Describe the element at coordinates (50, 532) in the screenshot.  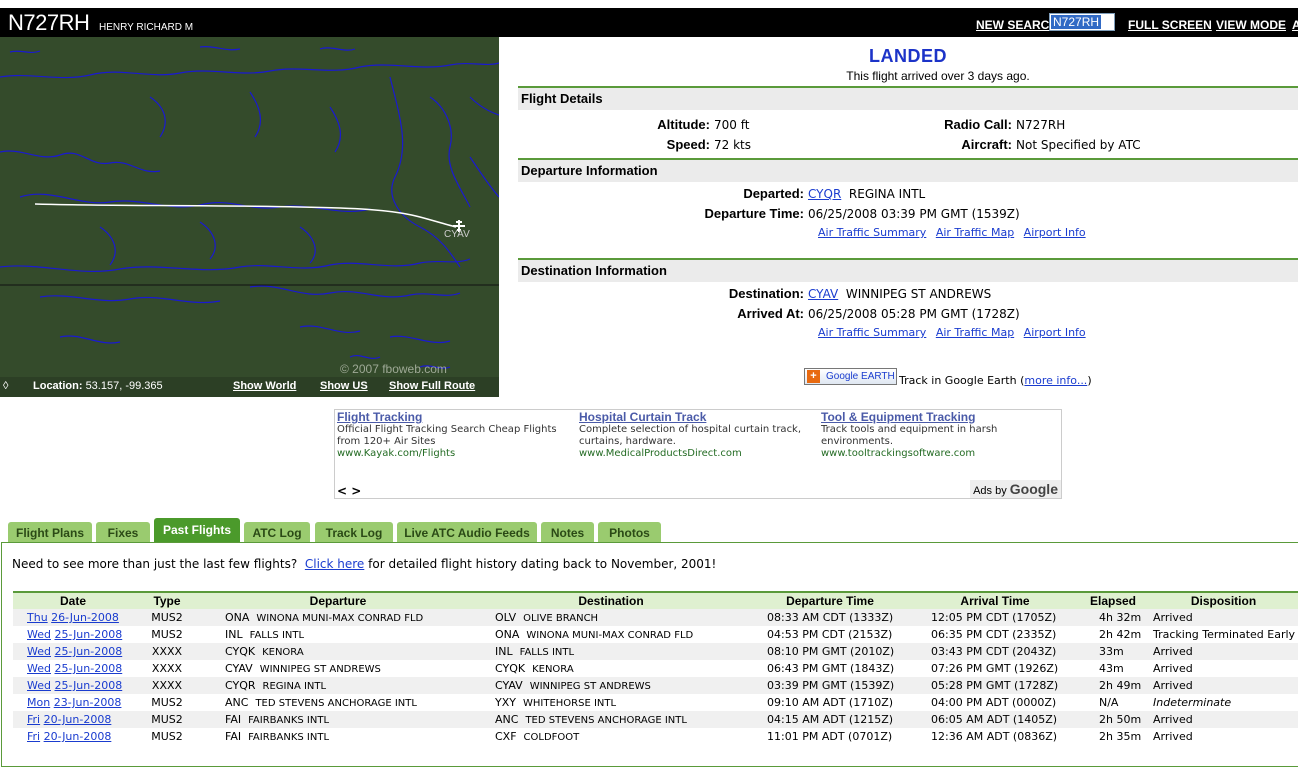
I see `tab-flight-plans: Flight Plans` at that location.